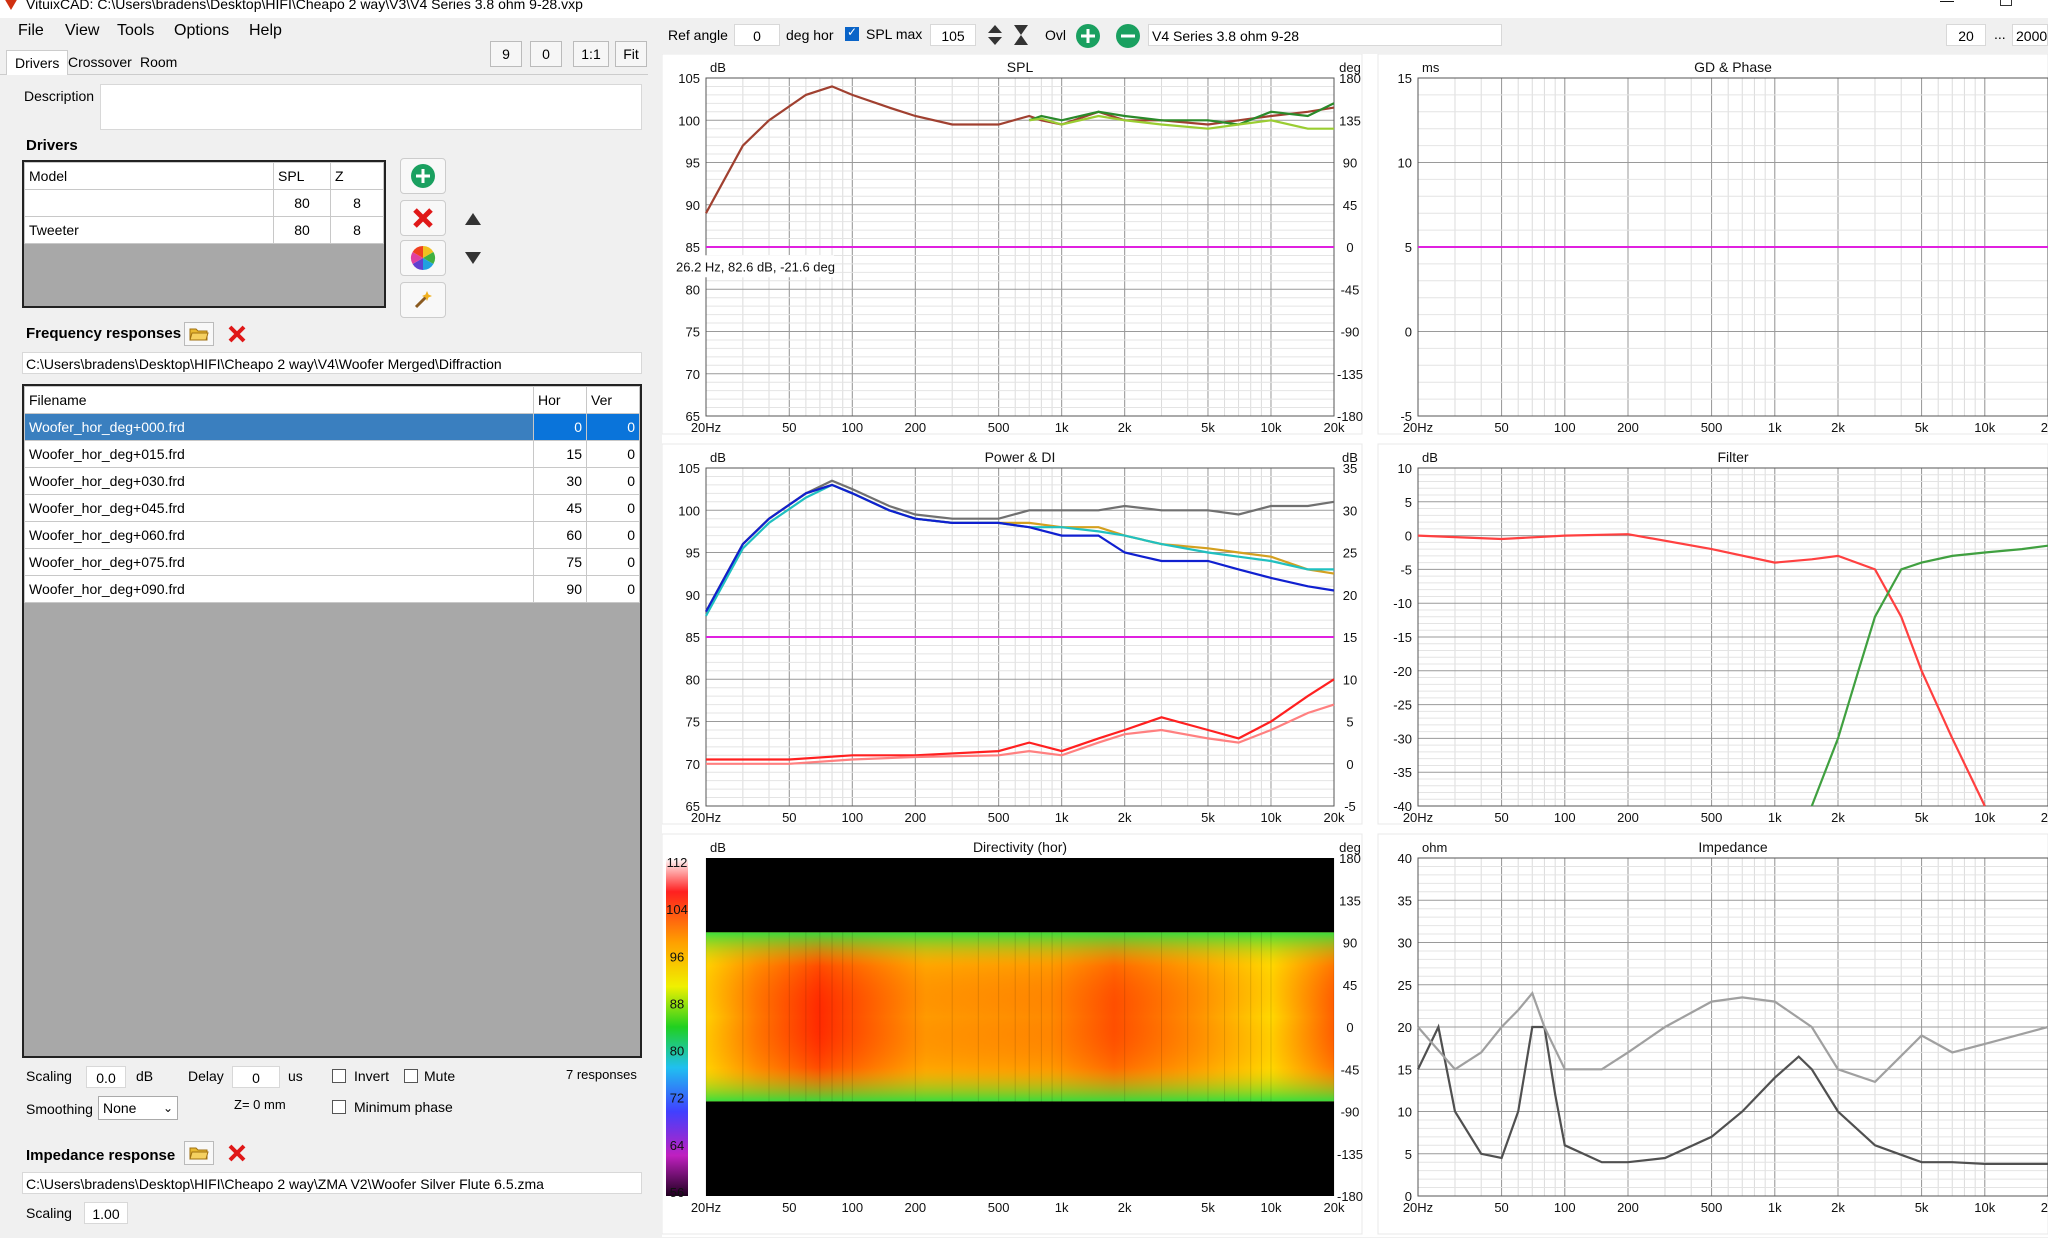 This screenshot has width=2048, height=1238. Describe the element at coordinates (106, 1213) in the screenshot. I see `impedance-scaling-field: 1.00` at that location.